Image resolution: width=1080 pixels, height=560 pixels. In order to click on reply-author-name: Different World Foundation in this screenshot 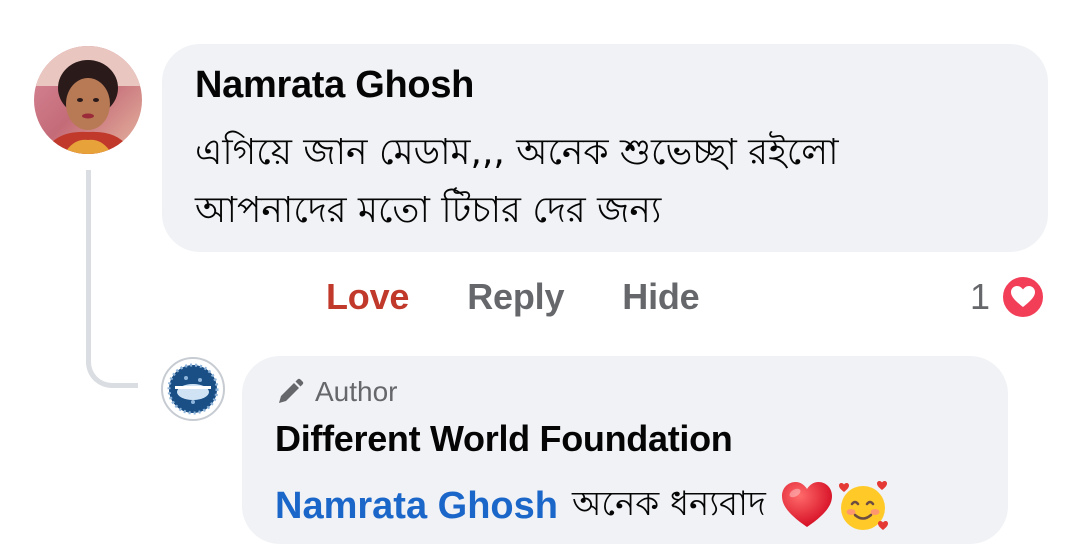, I will do `click(504, 439)`.